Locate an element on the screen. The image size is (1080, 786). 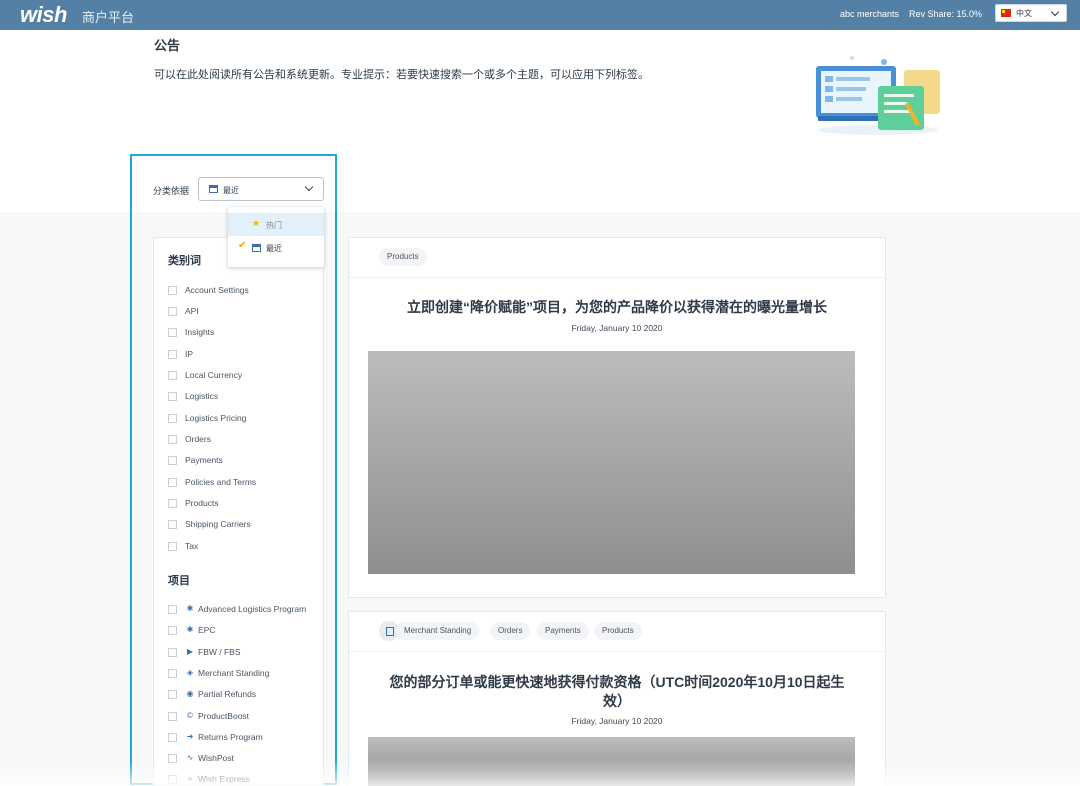
category-option: Account Settings is located at coordinates (246, 291).